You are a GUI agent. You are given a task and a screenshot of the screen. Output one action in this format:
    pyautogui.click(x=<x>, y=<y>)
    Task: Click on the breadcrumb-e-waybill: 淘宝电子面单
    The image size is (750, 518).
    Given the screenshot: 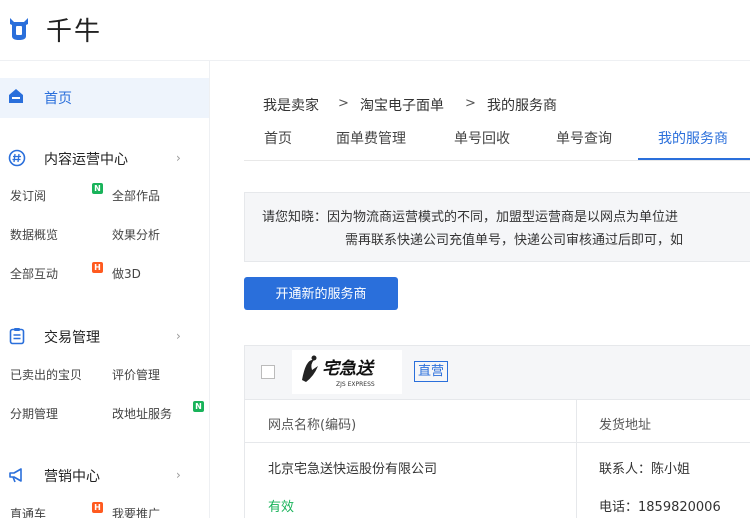 What is the action you would take?
    pyautogui.click(x=402, y=105)
    